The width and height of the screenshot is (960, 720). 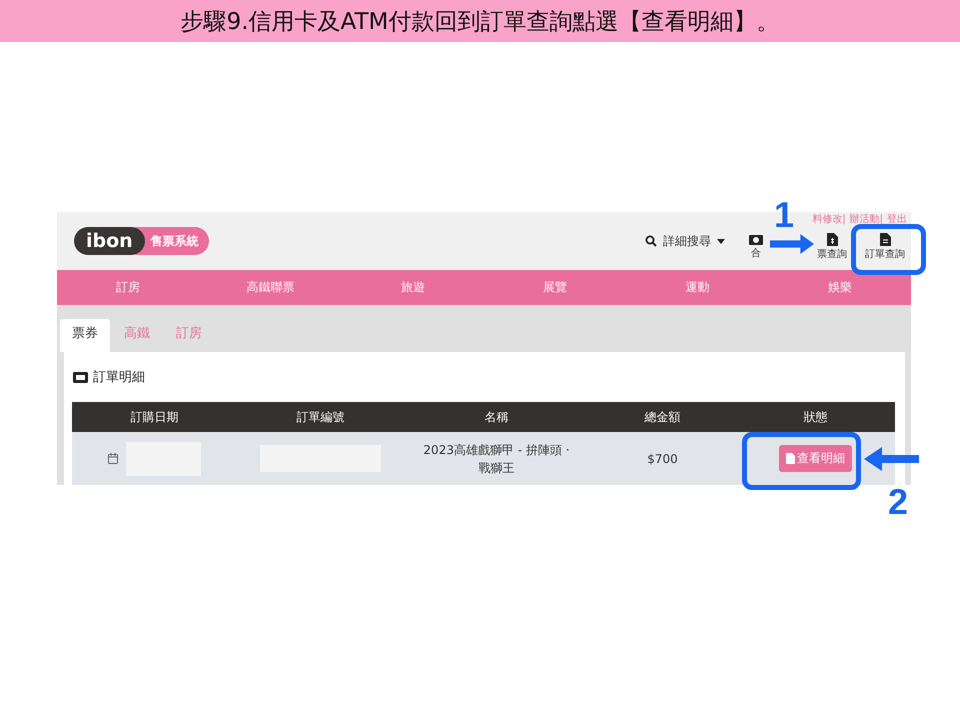 I want to click on column-header: 總金額, so click(x=662, y=417).